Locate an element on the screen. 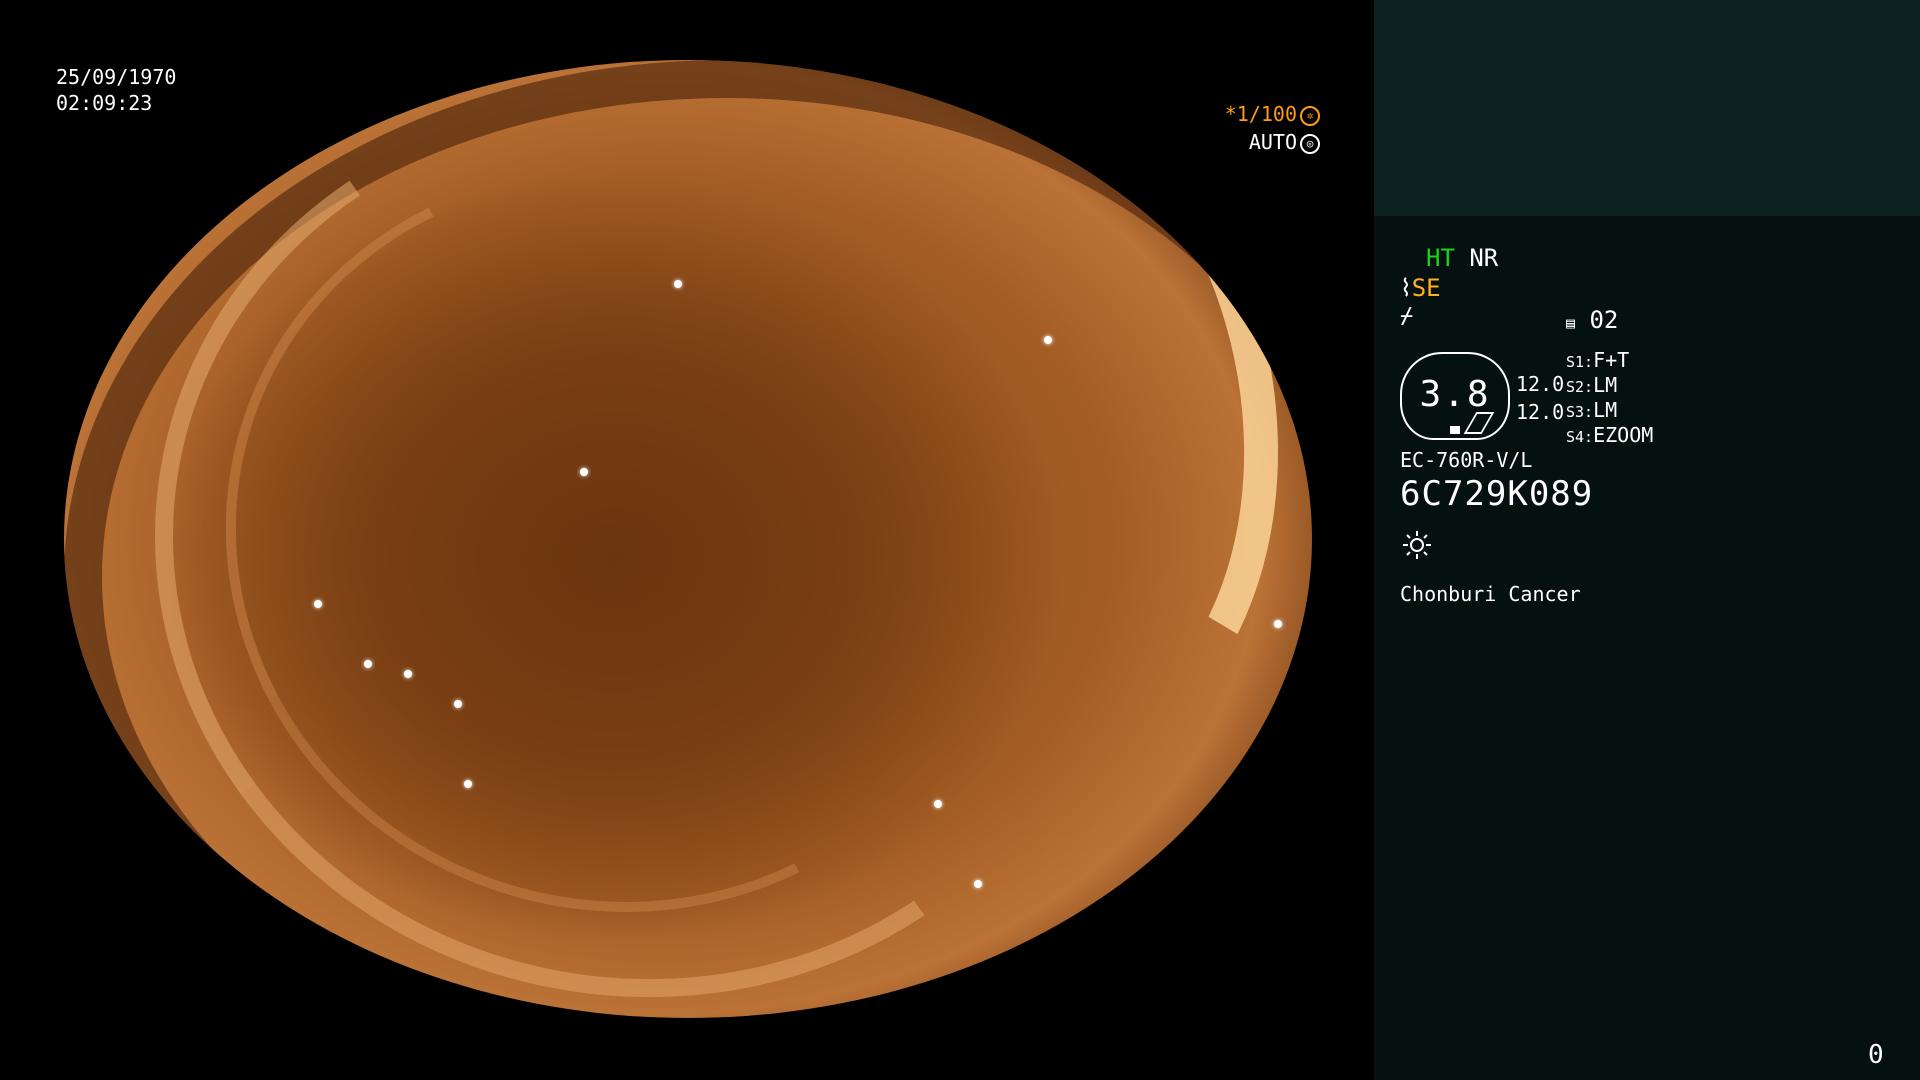  s4-value: EZOOM is located at coordinates (1623, 435).